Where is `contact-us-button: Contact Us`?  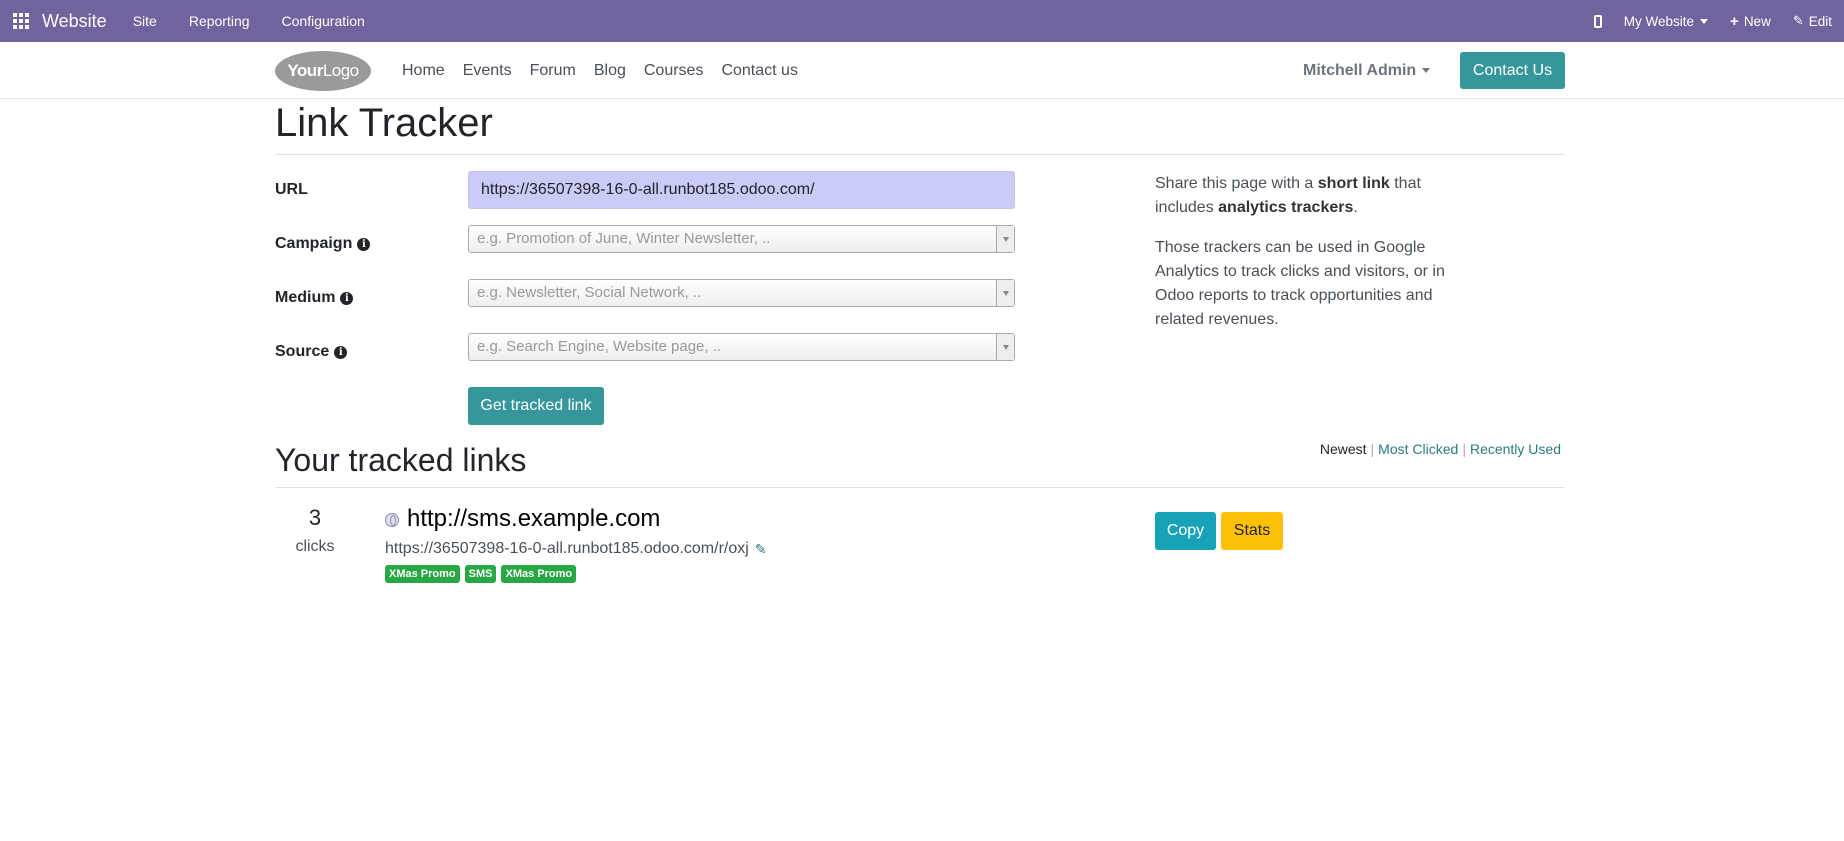 contact-us-button: Contact Us is located at coordinates (1512, 70).